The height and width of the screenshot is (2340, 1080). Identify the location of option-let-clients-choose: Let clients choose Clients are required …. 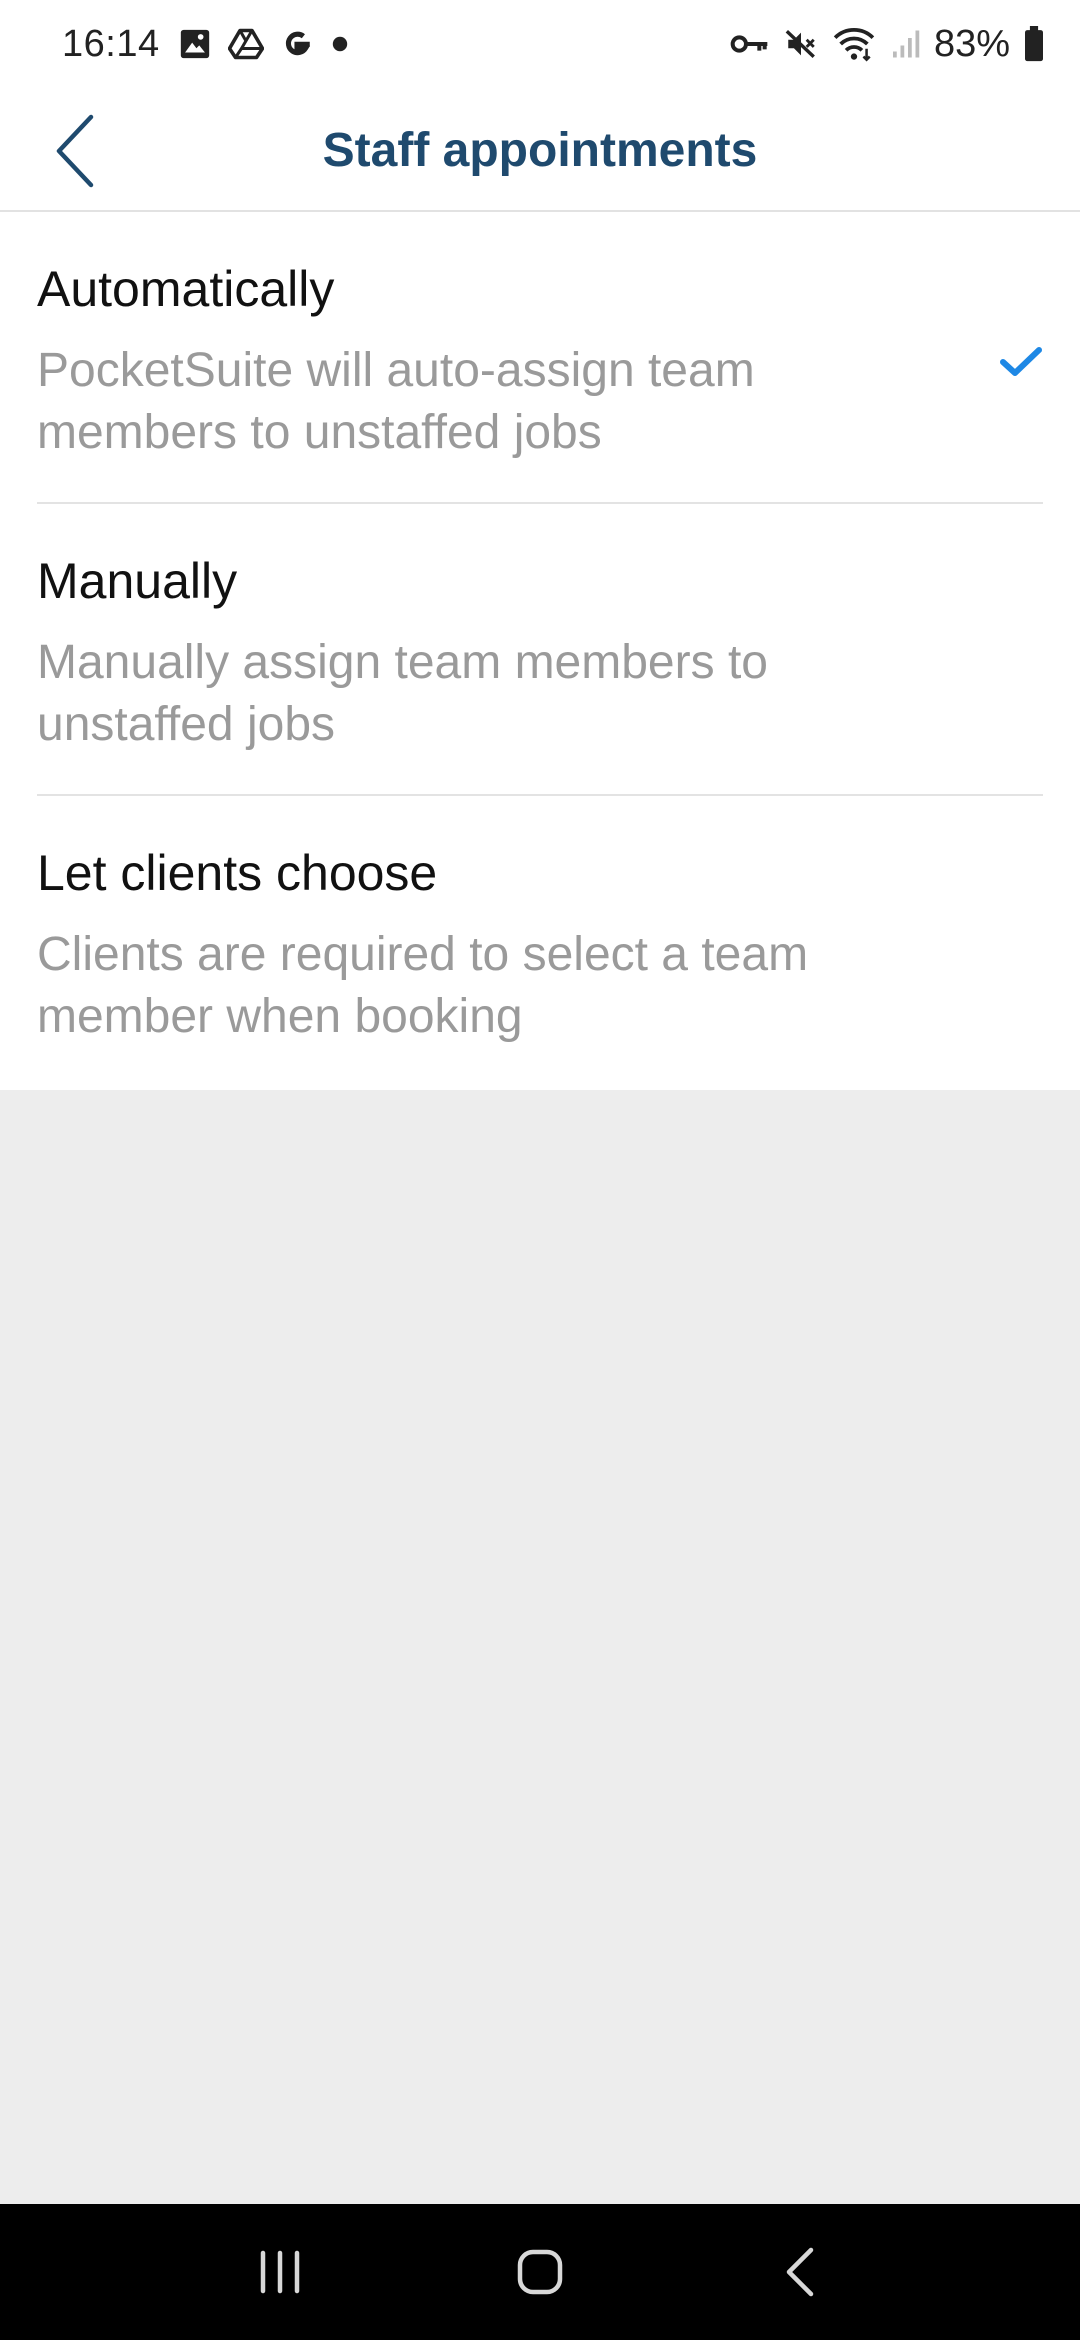
(540, 943).